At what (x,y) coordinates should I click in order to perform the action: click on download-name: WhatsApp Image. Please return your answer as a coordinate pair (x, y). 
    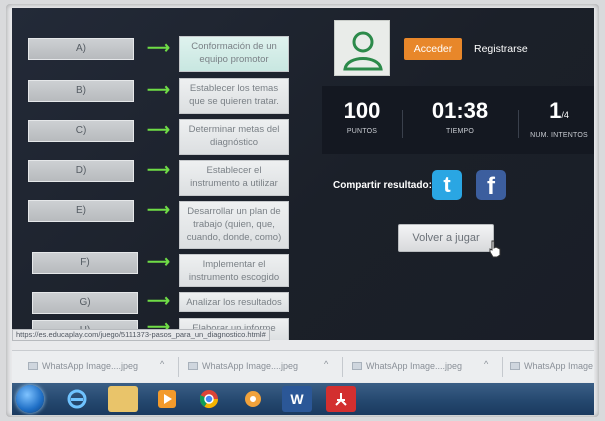
    Looking at the image, I should click on (559, 366).